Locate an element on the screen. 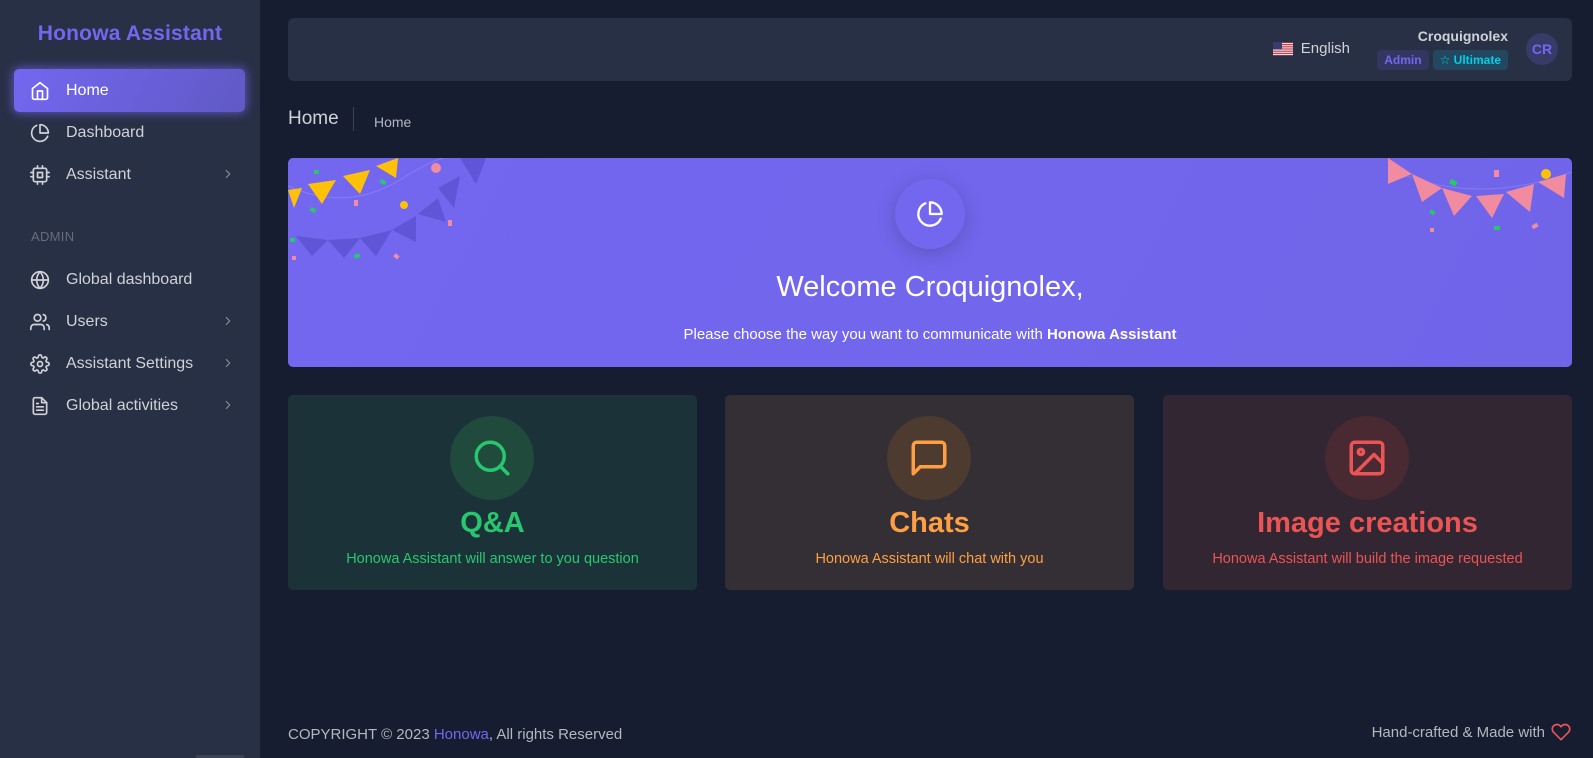 The image size is (1593, 758). footer-credit-text: Hand-crafted & Made with is located at coordinates (1458, 732).